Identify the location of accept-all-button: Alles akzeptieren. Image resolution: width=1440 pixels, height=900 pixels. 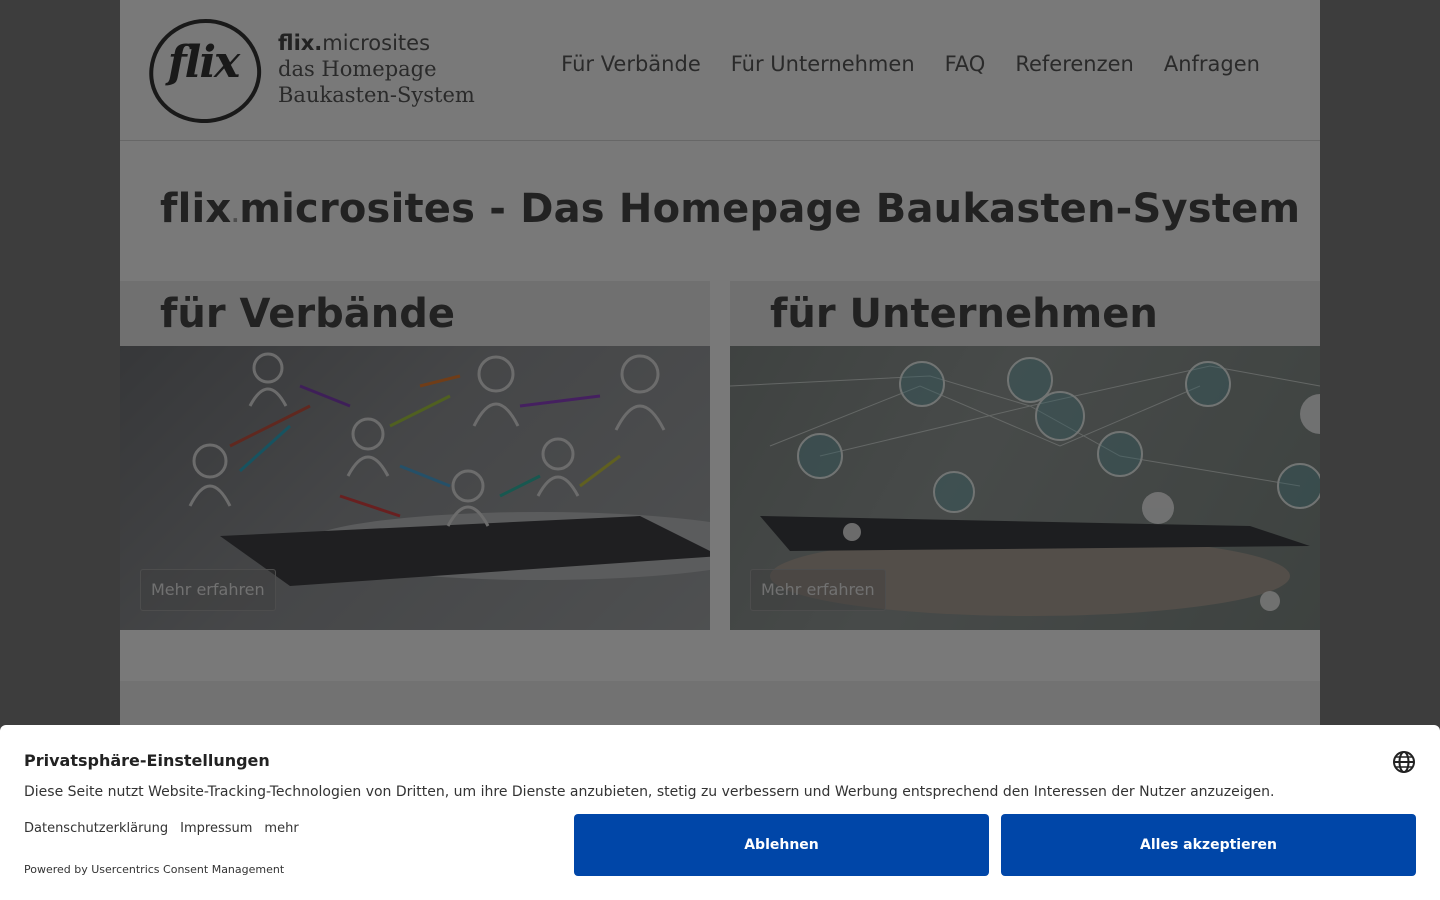
(1208, 845).